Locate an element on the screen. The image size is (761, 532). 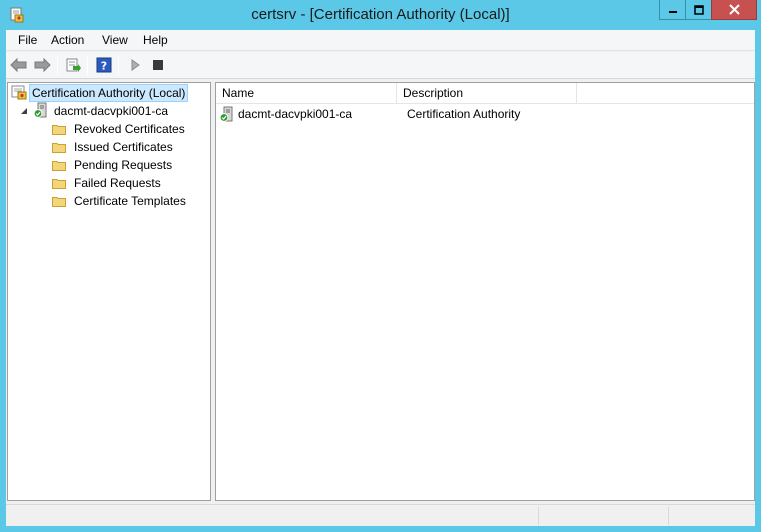
tree-item-ca: dacmt-dacvpki001-ca is located at coordinates (94, 111).